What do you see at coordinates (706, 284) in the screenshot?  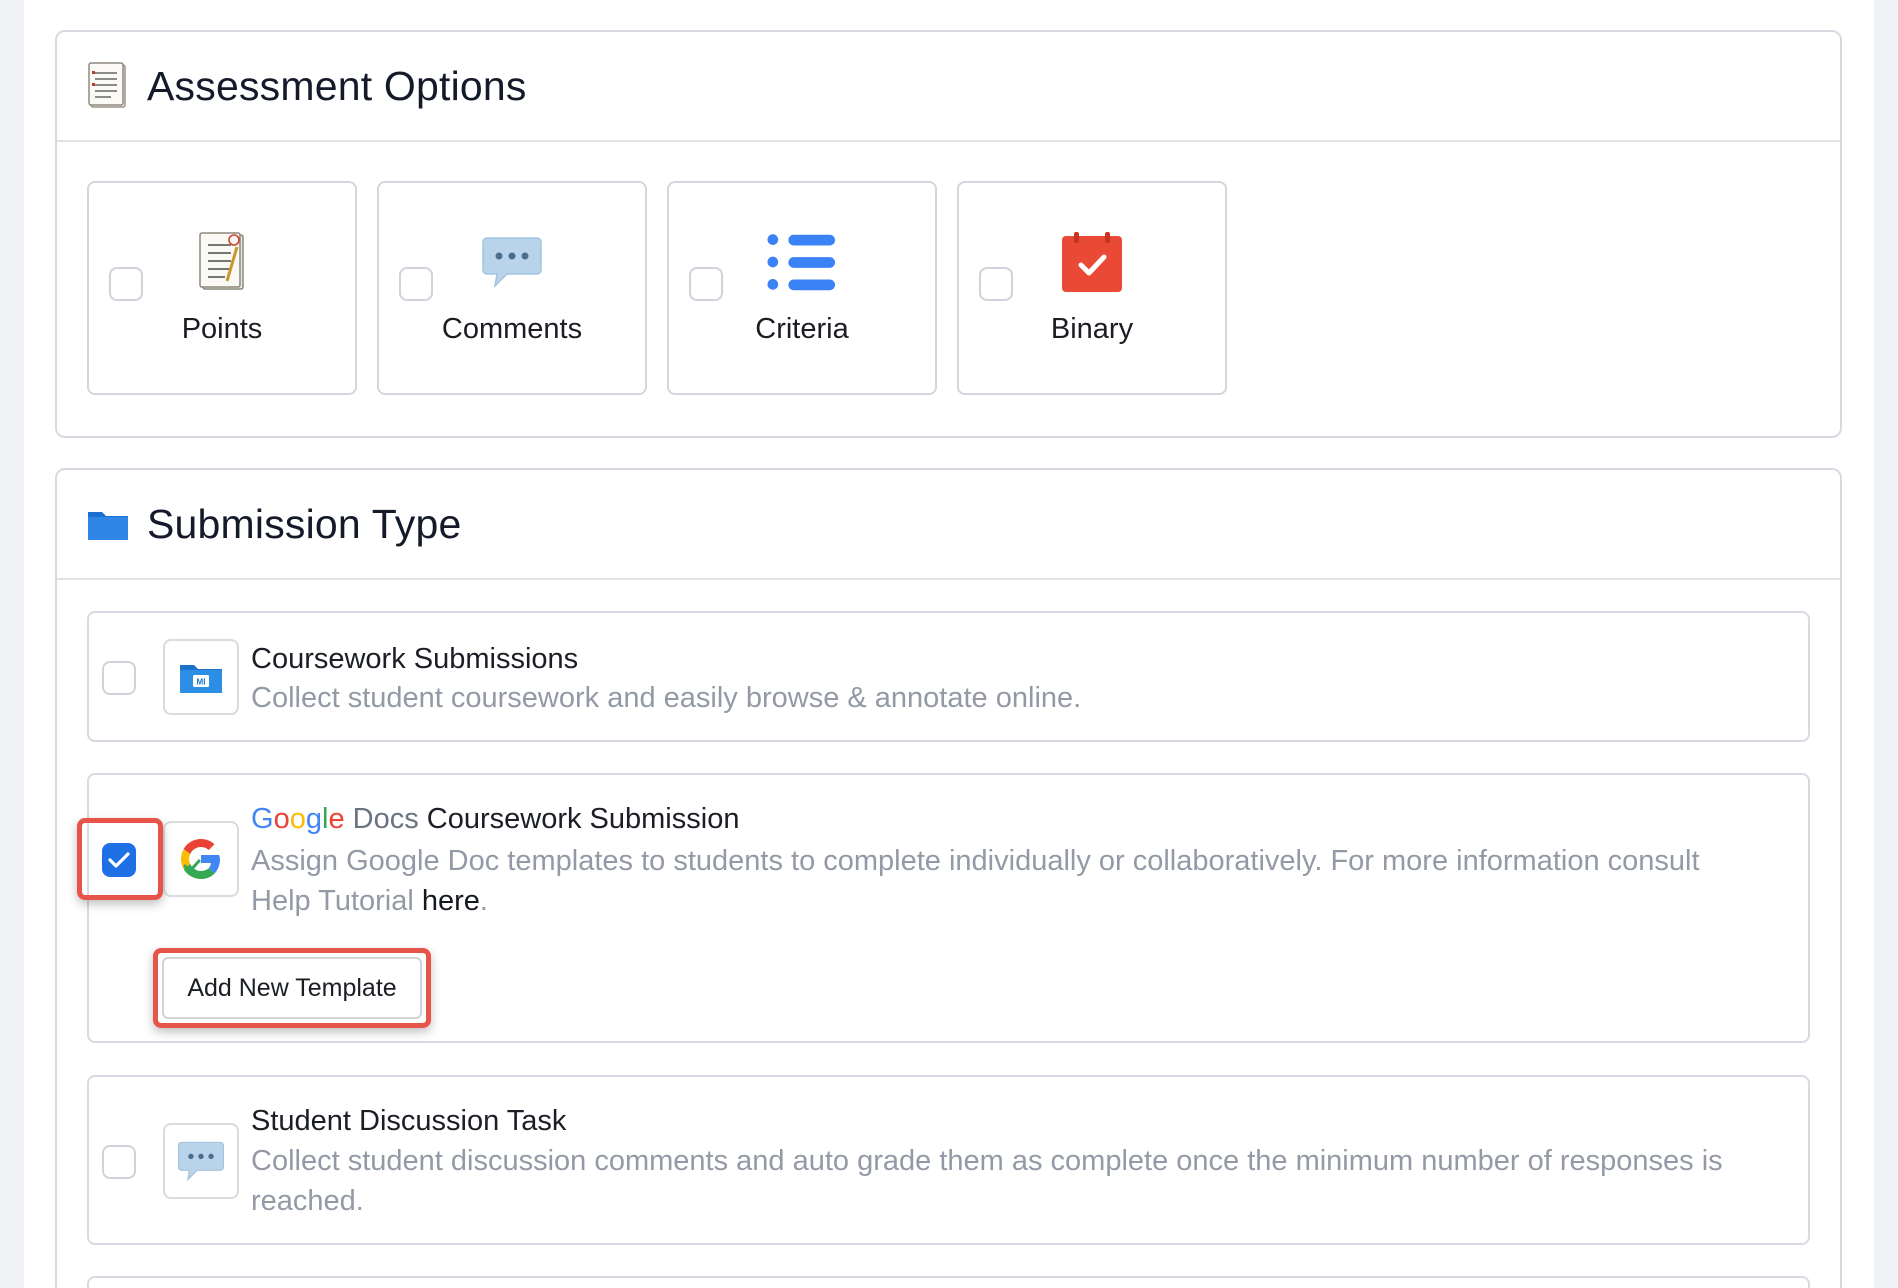 I see `criteria-checkbox` at bounding box center [706, 284].